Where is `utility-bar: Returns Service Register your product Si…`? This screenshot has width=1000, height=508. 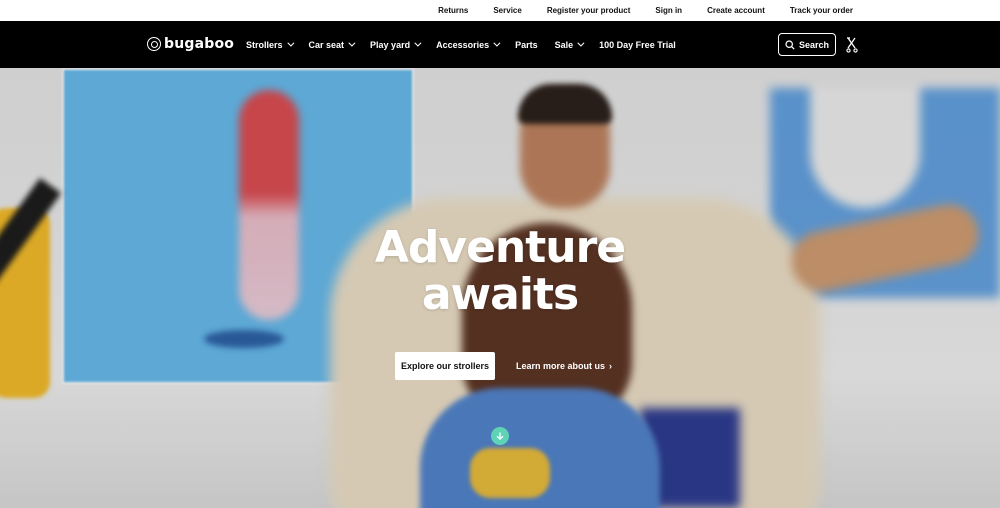
utility-bar: Returns Service Register your product Si… is located at coordinates (500, 10).